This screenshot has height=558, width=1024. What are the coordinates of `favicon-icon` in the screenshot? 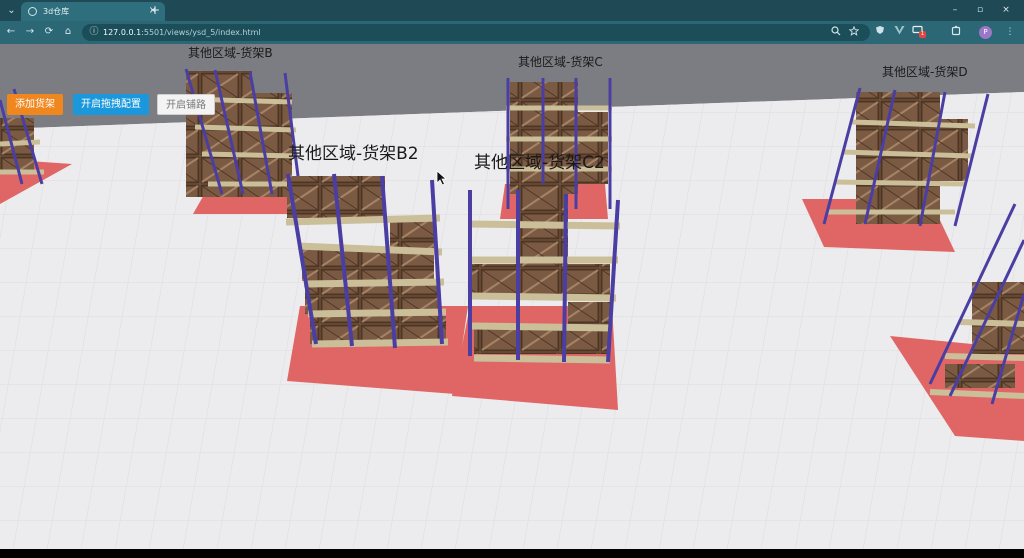 It's located at (32, 11).